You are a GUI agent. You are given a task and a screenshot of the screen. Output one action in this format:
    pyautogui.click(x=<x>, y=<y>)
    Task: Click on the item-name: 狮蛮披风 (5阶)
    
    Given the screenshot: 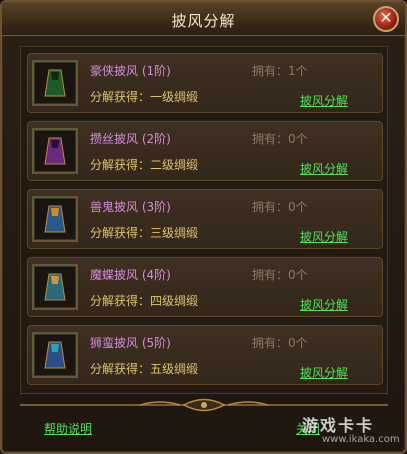 What is the action you would take?
    pyautogui.click(x=130, y=343)
    